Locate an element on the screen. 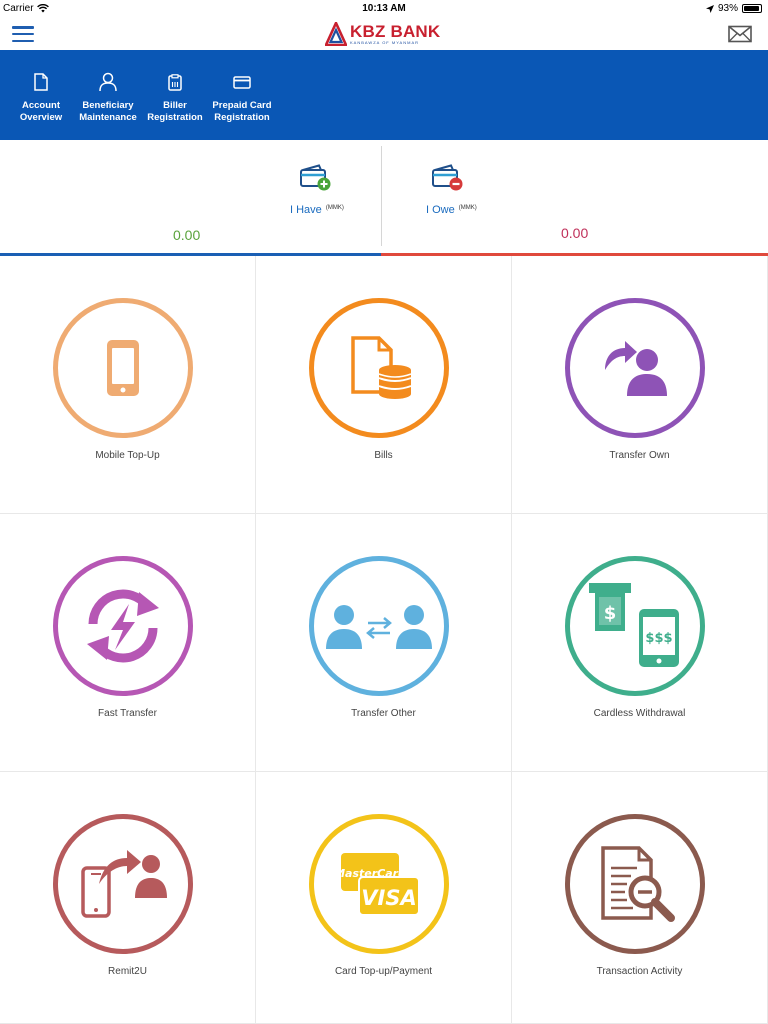  mobile-phone-icon is located at coordinates (123, 368).